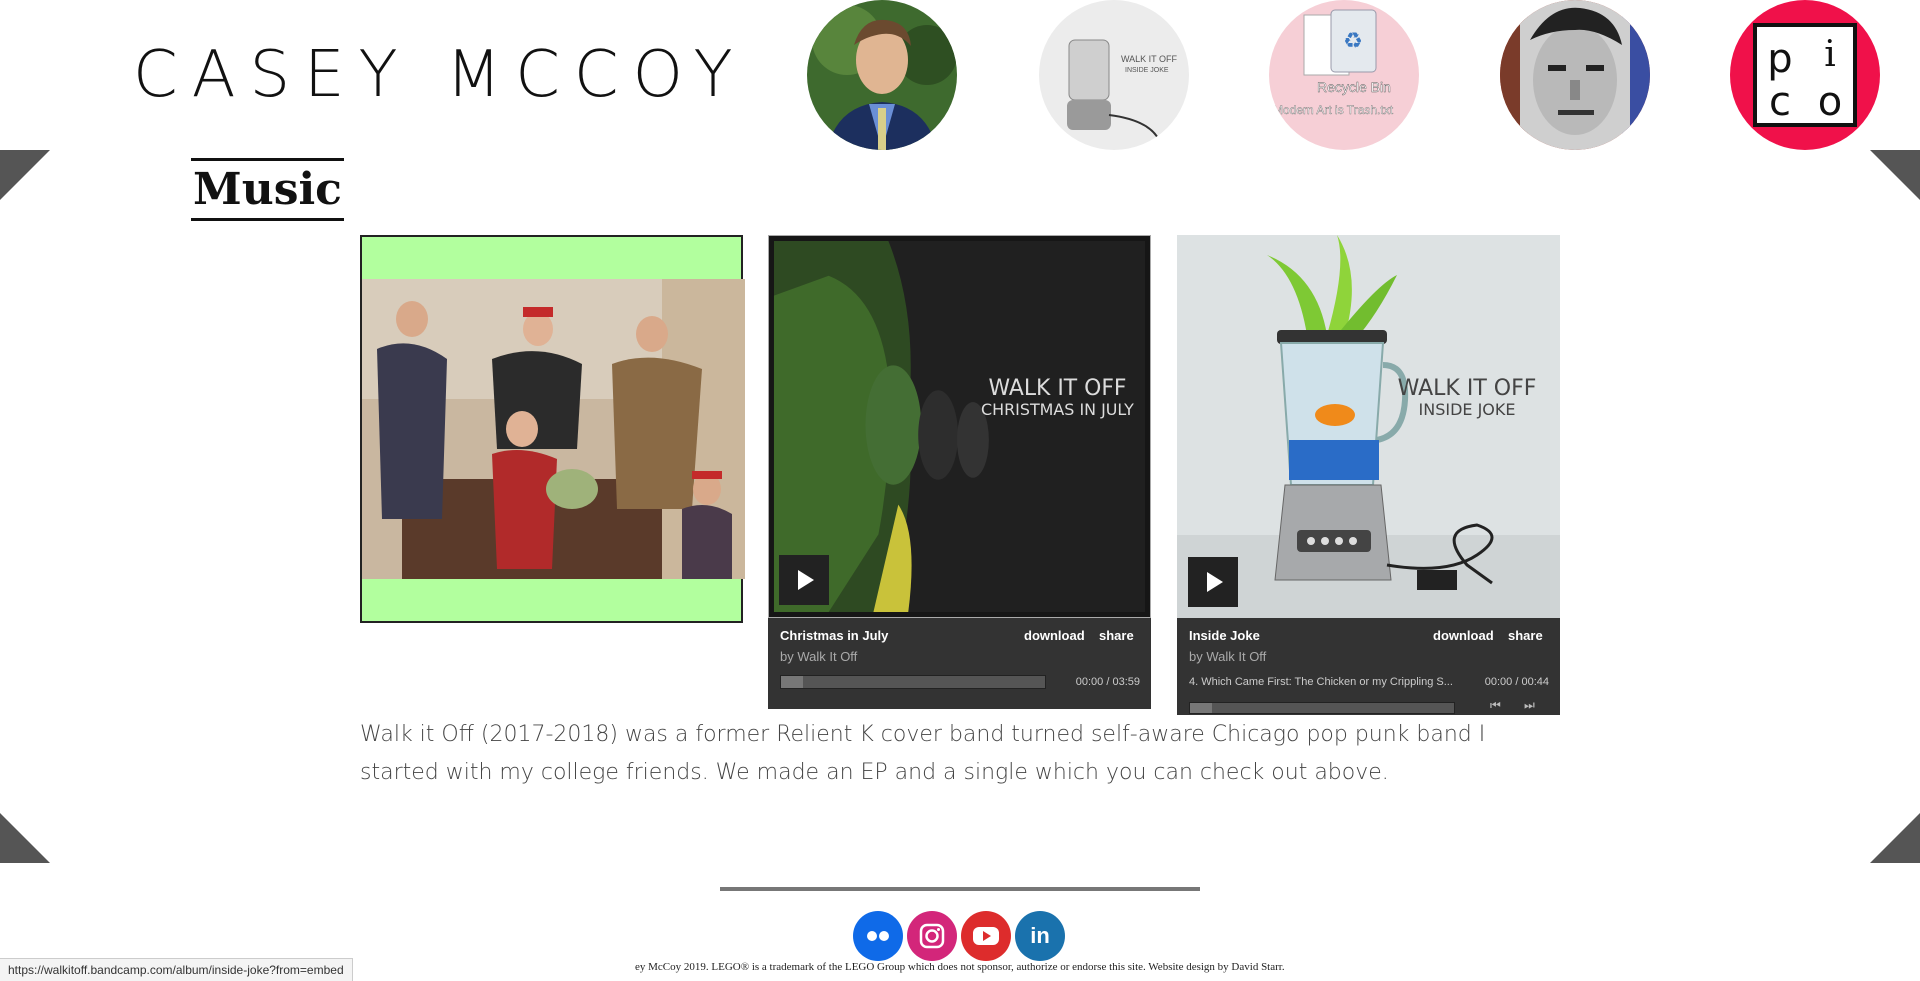 This screenshot has height=981, width=1920. What do you see at coordinates (1525, 635) in the screenshot?
I see `inside-joke-share-link: share` at bounding box center [1525, 635].